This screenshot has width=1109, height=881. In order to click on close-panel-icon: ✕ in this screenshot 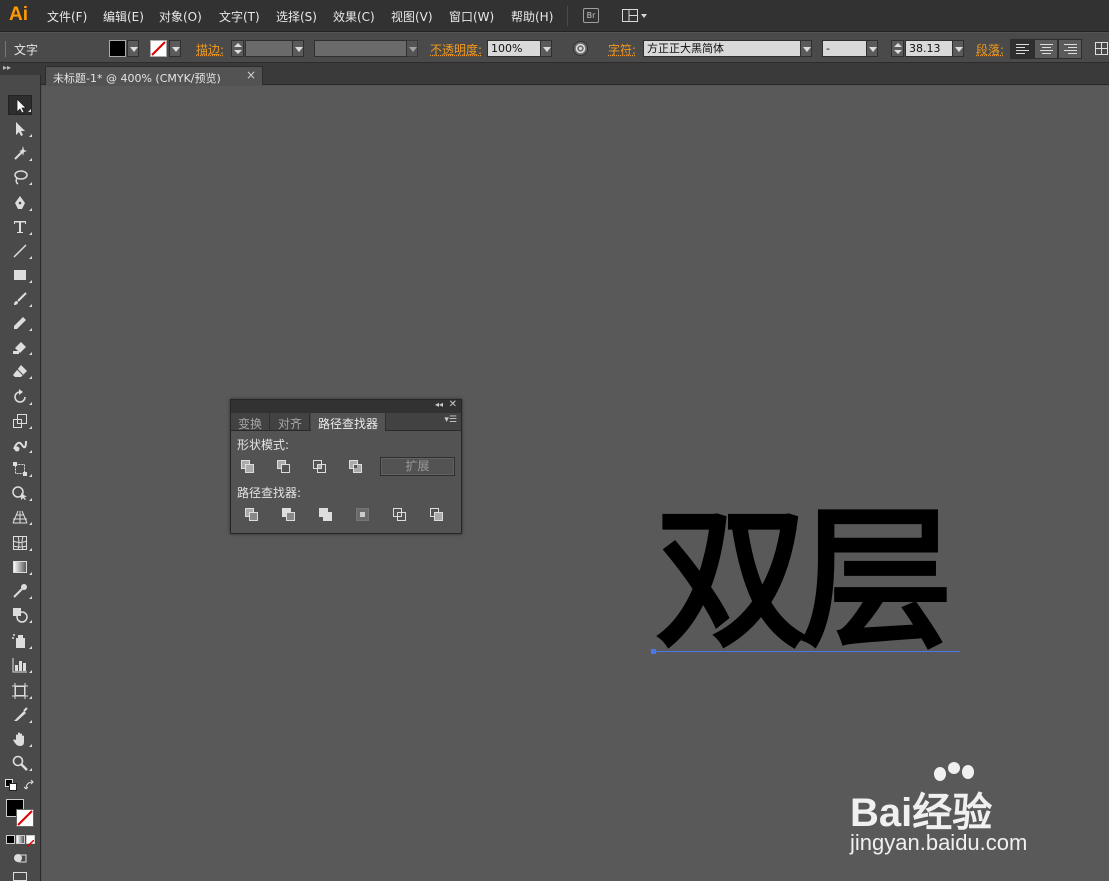, I will do `click(453, 404)`.